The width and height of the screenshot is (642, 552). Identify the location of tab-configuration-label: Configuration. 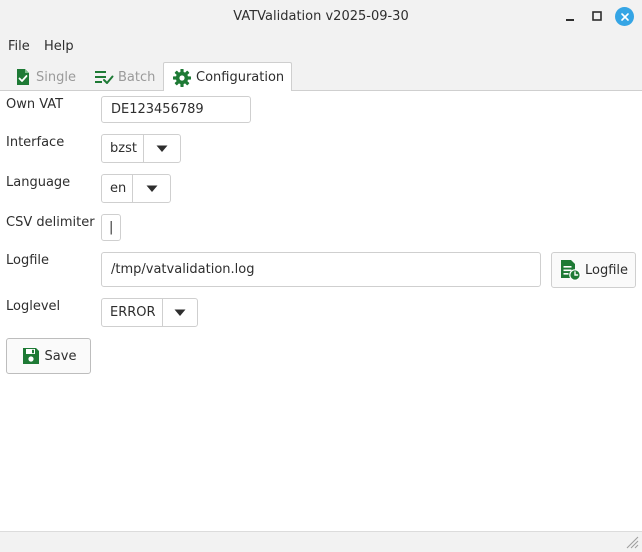
(240, 77).